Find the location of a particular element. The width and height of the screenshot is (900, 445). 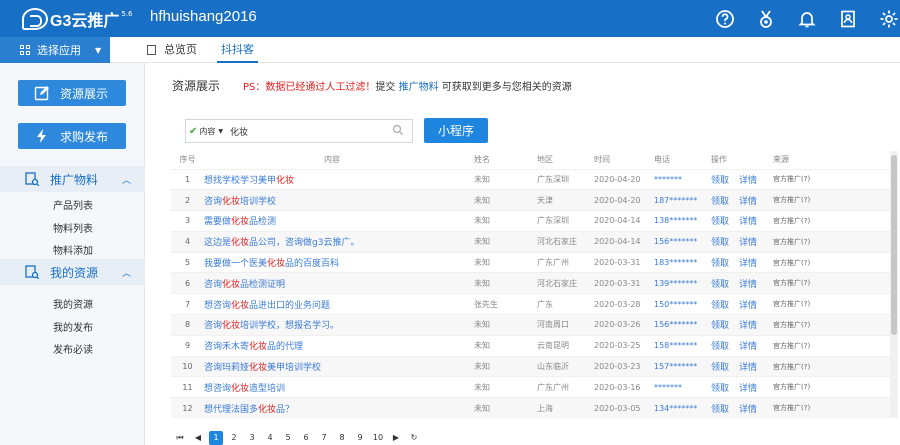

page-6-button: 6 is located at coordinates (306, 438).